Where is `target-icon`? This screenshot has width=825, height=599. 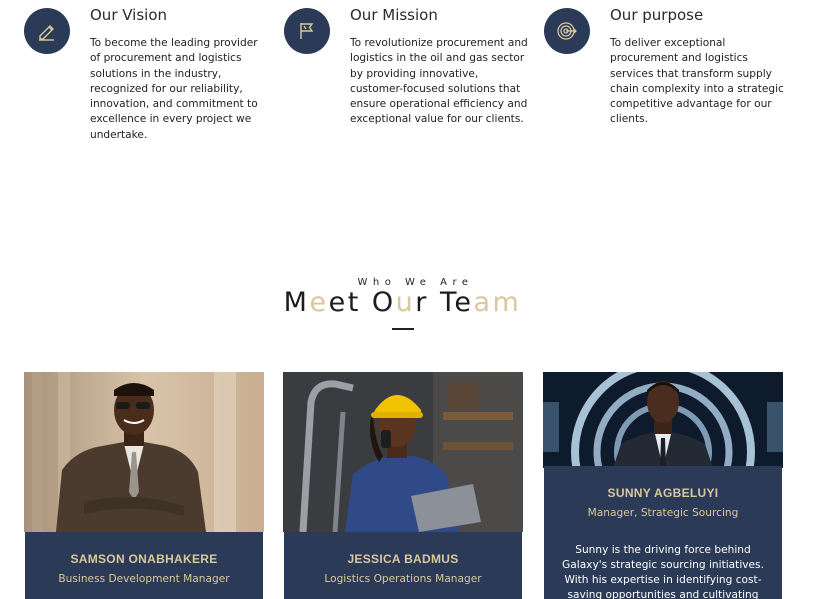 target-icon is located at coordinates (567, 31).